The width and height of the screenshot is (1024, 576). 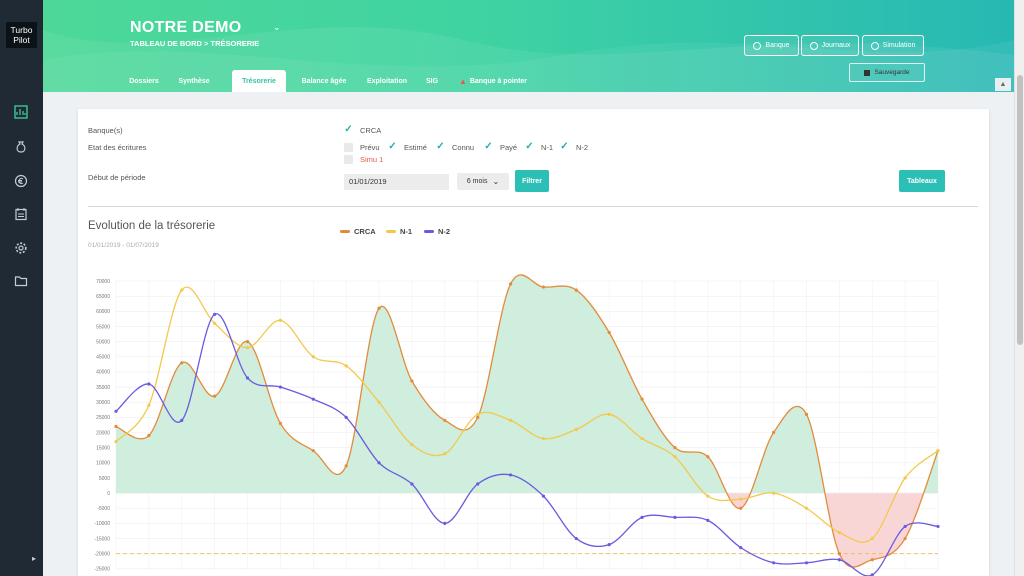 What do you see at coordinates (396, 182) in the screenshot?
I see `period-start-date-input: 01/01/2019` at bounding box center [396, 182].